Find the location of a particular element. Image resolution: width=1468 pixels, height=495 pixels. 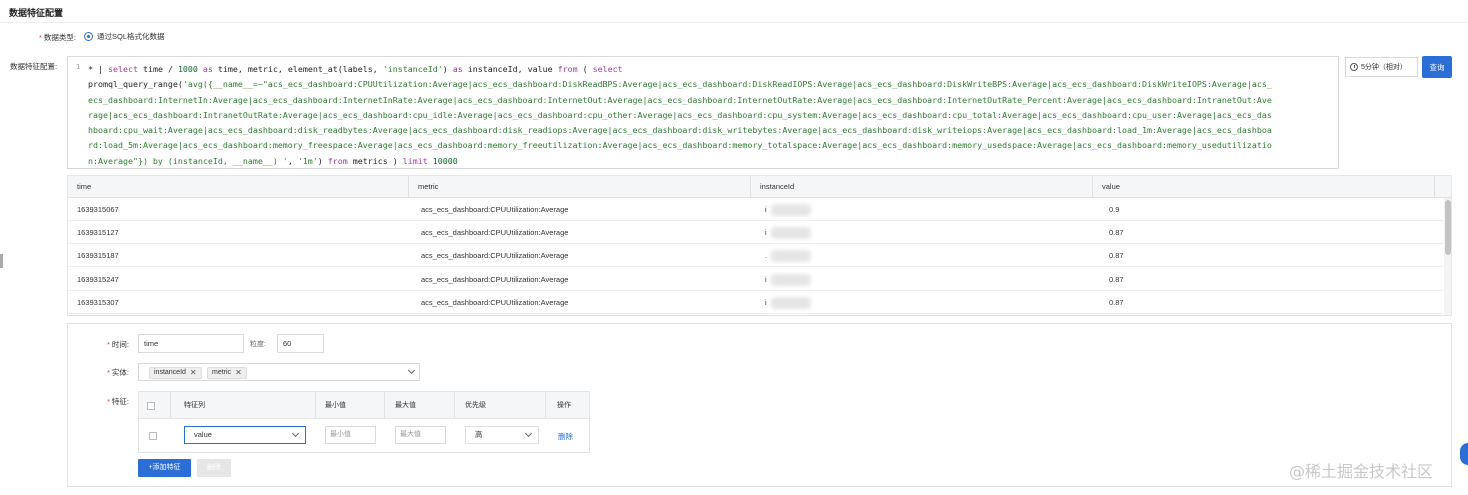

select-all-cell is located at coordinates (155, 405).